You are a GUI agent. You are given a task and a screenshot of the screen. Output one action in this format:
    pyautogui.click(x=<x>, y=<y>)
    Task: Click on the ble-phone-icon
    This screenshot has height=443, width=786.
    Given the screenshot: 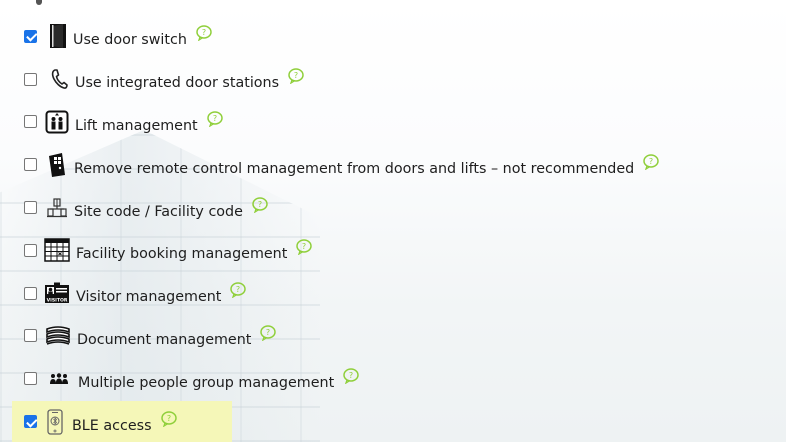 What is the action you would take?
    pyautogui.click(x=55, y=421)
    